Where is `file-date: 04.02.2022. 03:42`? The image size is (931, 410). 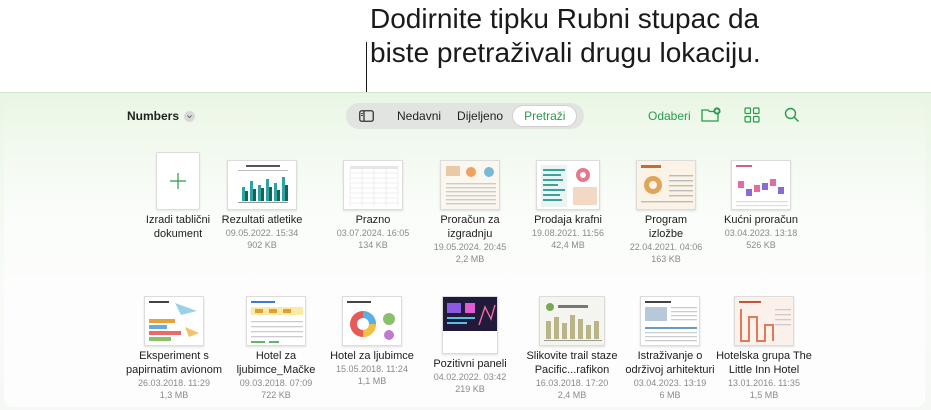 file-date: 04.02.2022. 03:42 is located at coordinates (470, 377).